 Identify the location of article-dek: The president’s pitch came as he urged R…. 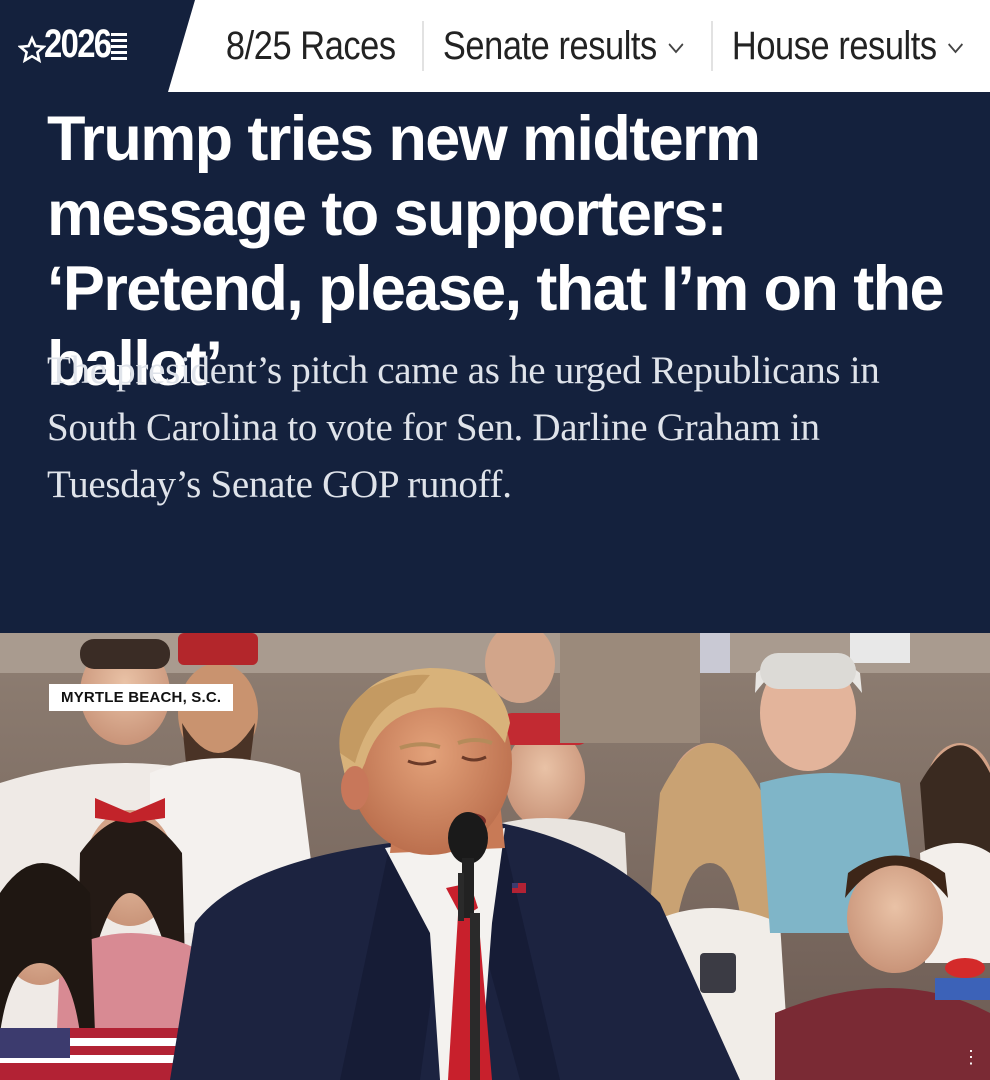
(463, 427).